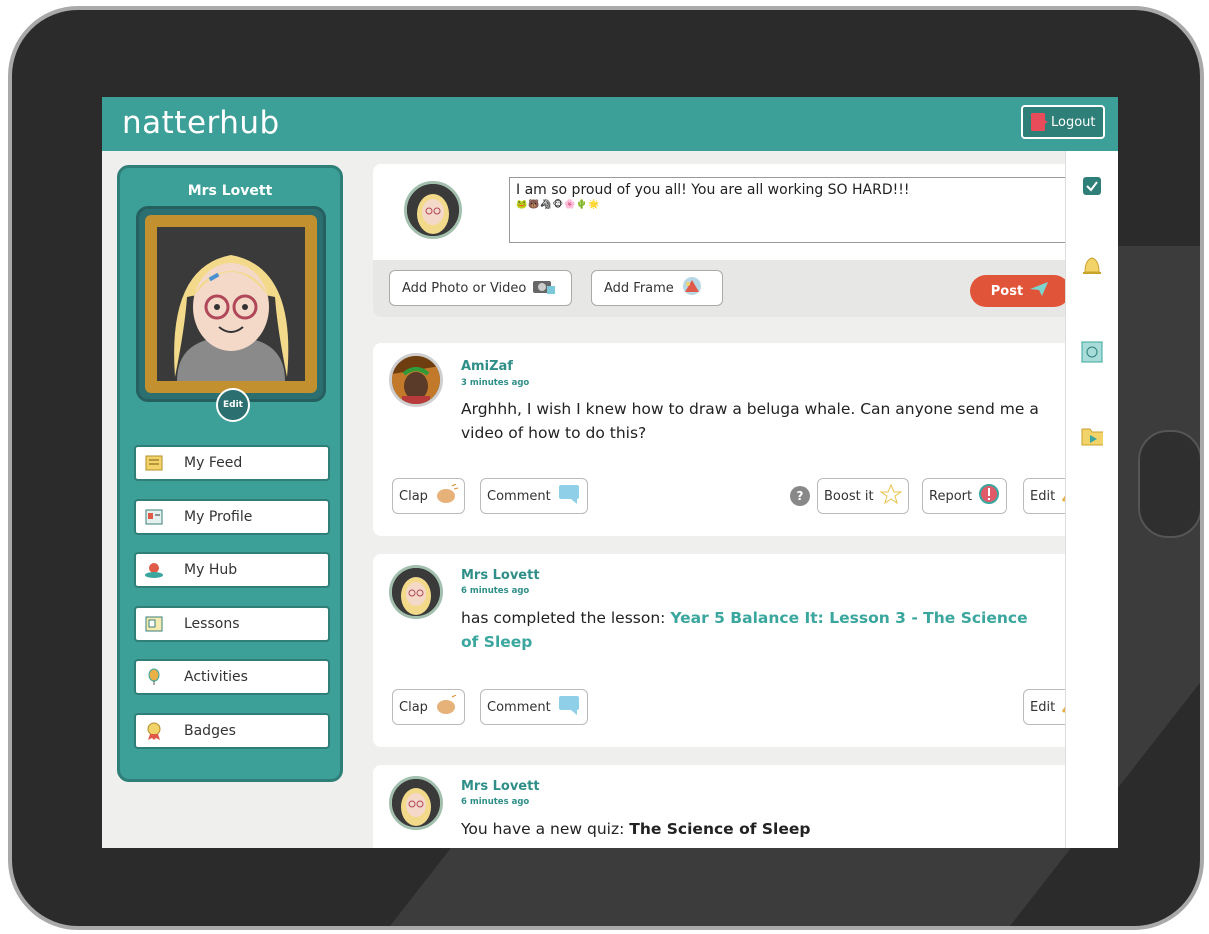 This screenshot has height=934, width=1209. What do you see at coordinates (1092, 186) in the screenshot?
I see `checkbox-icon` at bounding box center [1092, 186].